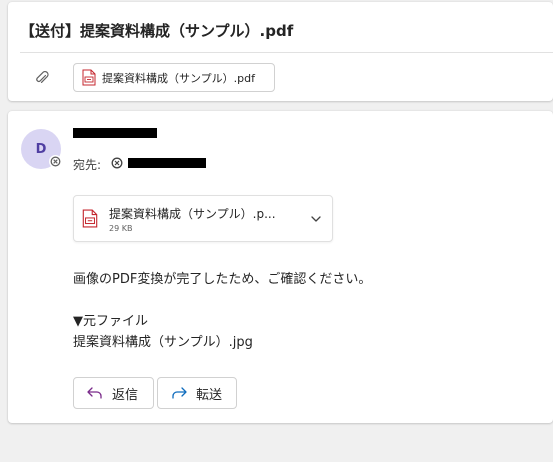 This screenshot has height=462, width=553. I want to click on to-label: 宛先:, so click(87, 165).